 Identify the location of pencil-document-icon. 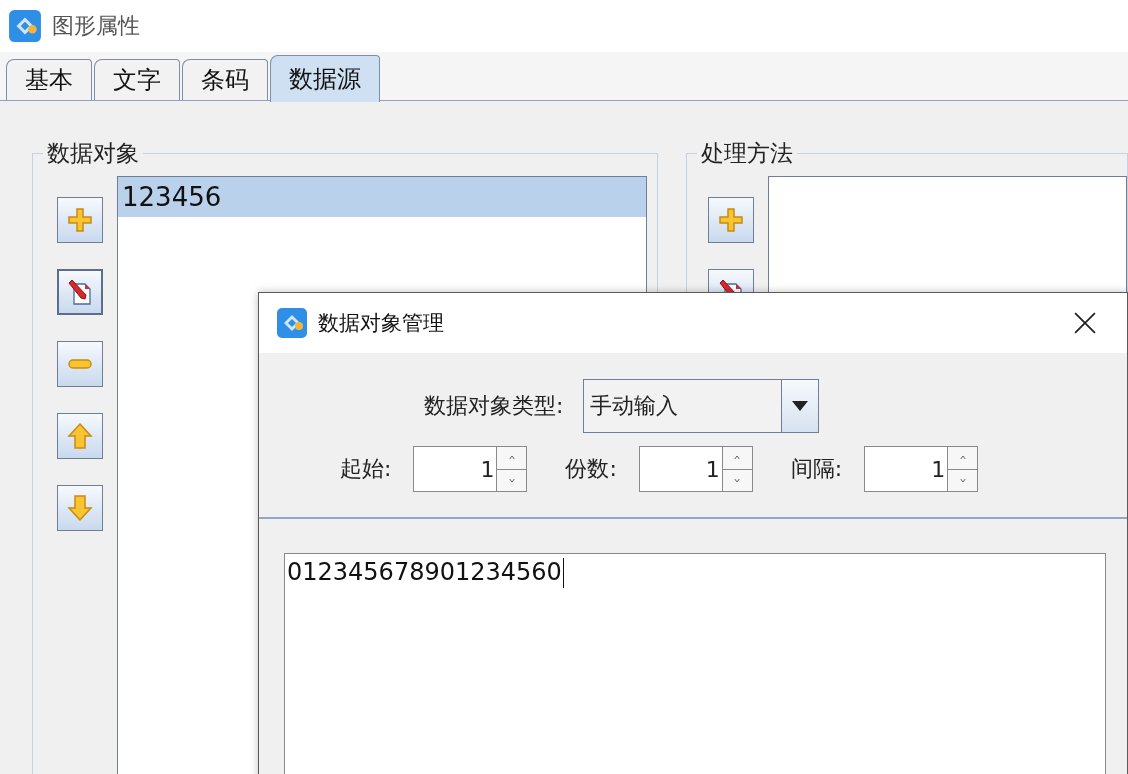
(80, 292).